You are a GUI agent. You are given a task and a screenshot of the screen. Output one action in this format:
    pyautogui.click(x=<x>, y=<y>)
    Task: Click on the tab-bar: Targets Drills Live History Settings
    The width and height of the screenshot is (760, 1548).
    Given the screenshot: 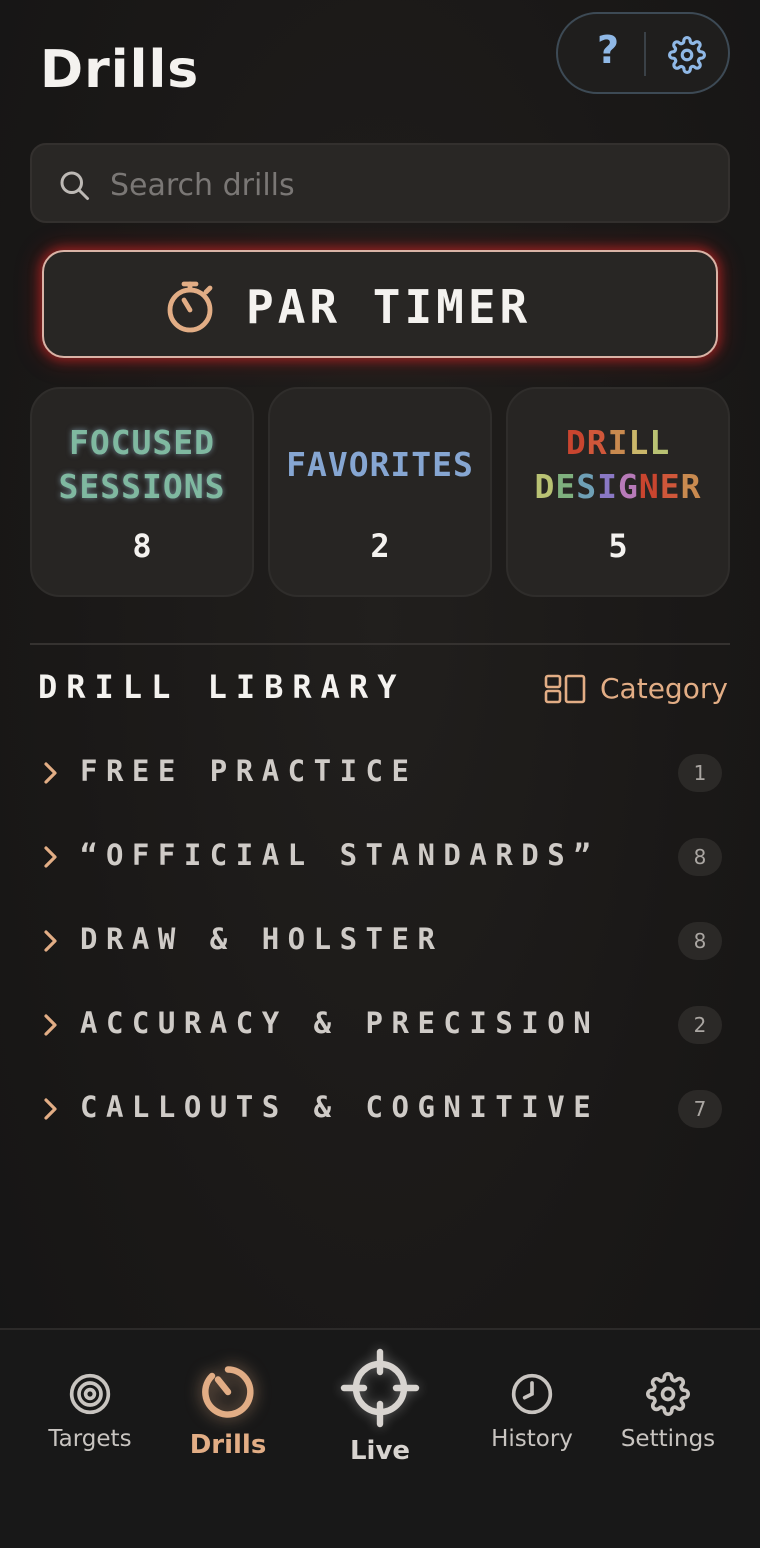 What is the action you would take?
    pyautogui.click(x=380, y=1438)
    